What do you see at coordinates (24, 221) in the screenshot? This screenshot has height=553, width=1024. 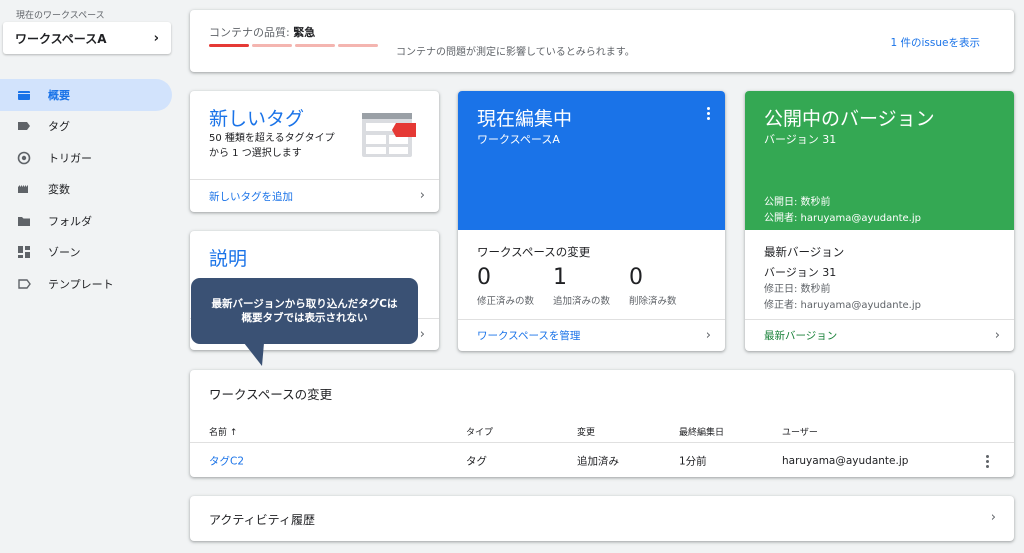 I see `folder-icon` at bounding box center [24, 221].